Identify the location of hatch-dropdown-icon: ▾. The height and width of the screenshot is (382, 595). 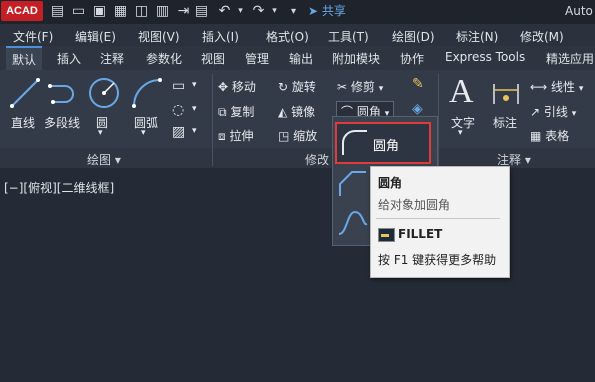
(194, 131).